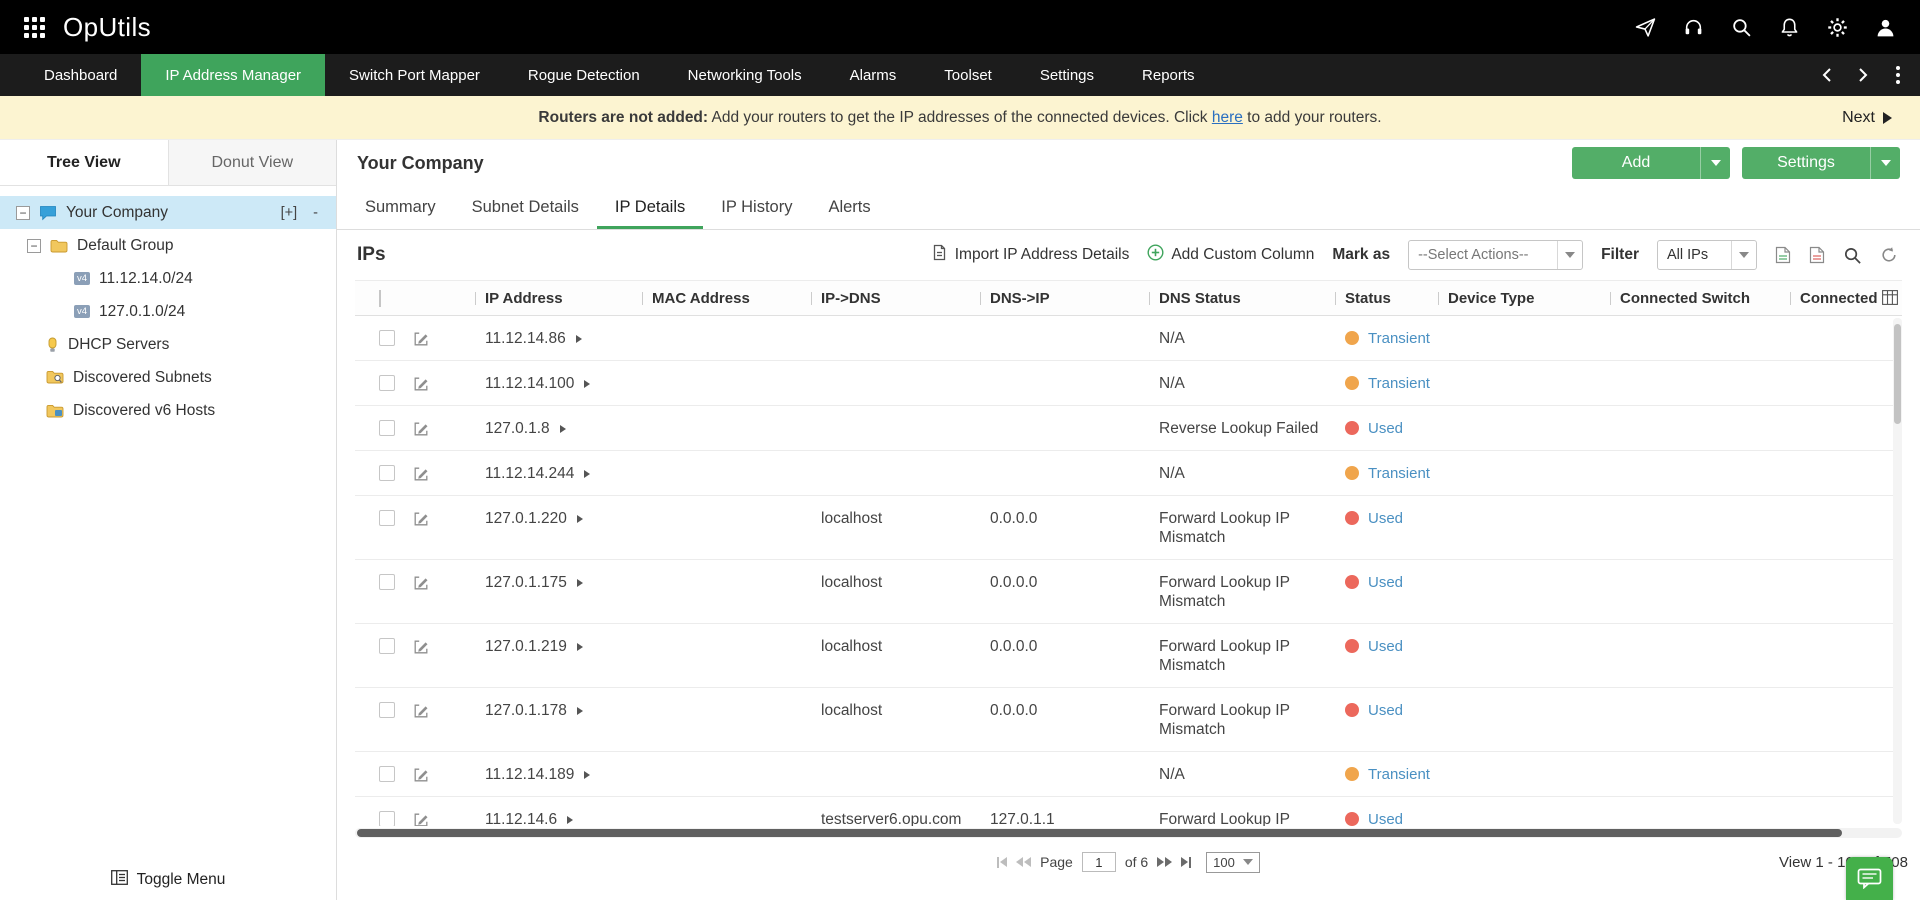 The image size is (1920, 900). I want to click on tab-alerts: Alerts, so click(849, 207).